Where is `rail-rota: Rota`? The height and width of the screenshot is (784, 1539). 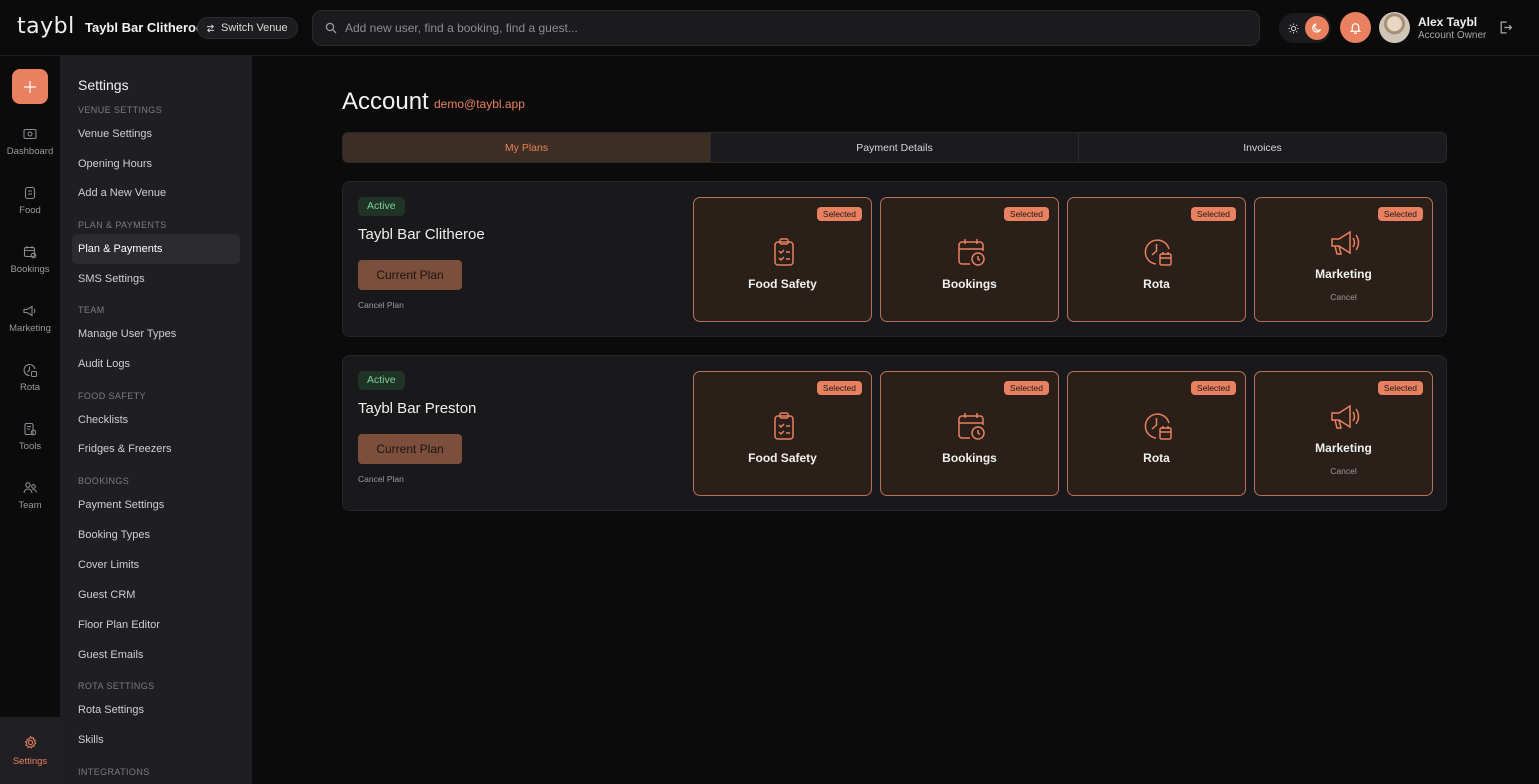
rail-rota: Rota is located at coordinates (30, 387).